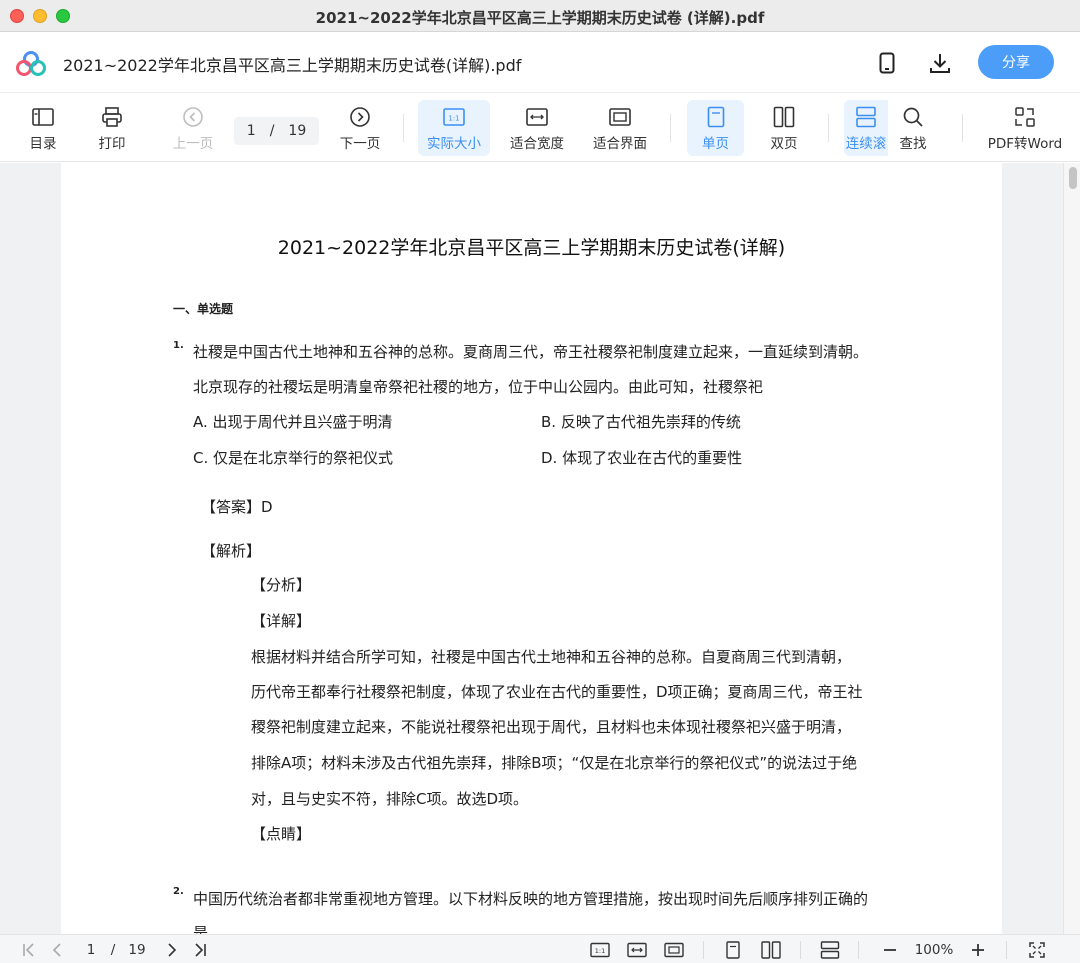  What do you see at coordinates (292, 65) in the screenshot?
I see `document-title: 2021~2022学年北京昌平区高三上学期期末历史试卷(详解).pdf` at bounding box center [292, 65].